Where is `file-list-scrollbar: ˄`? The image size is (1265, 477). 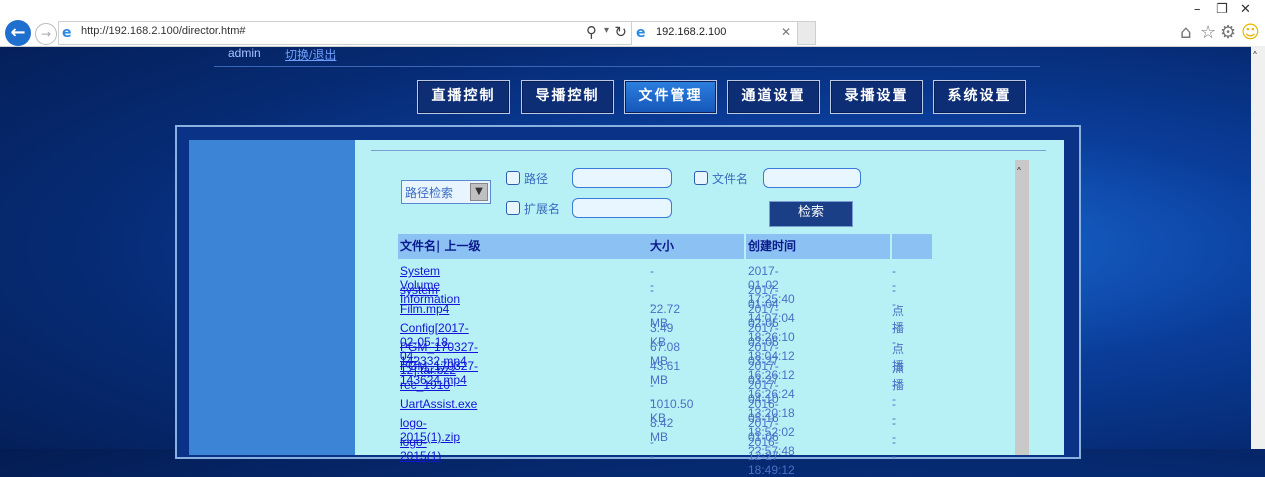
file-list-scrollbar: ˄ is located at coordinates (1022, 307).